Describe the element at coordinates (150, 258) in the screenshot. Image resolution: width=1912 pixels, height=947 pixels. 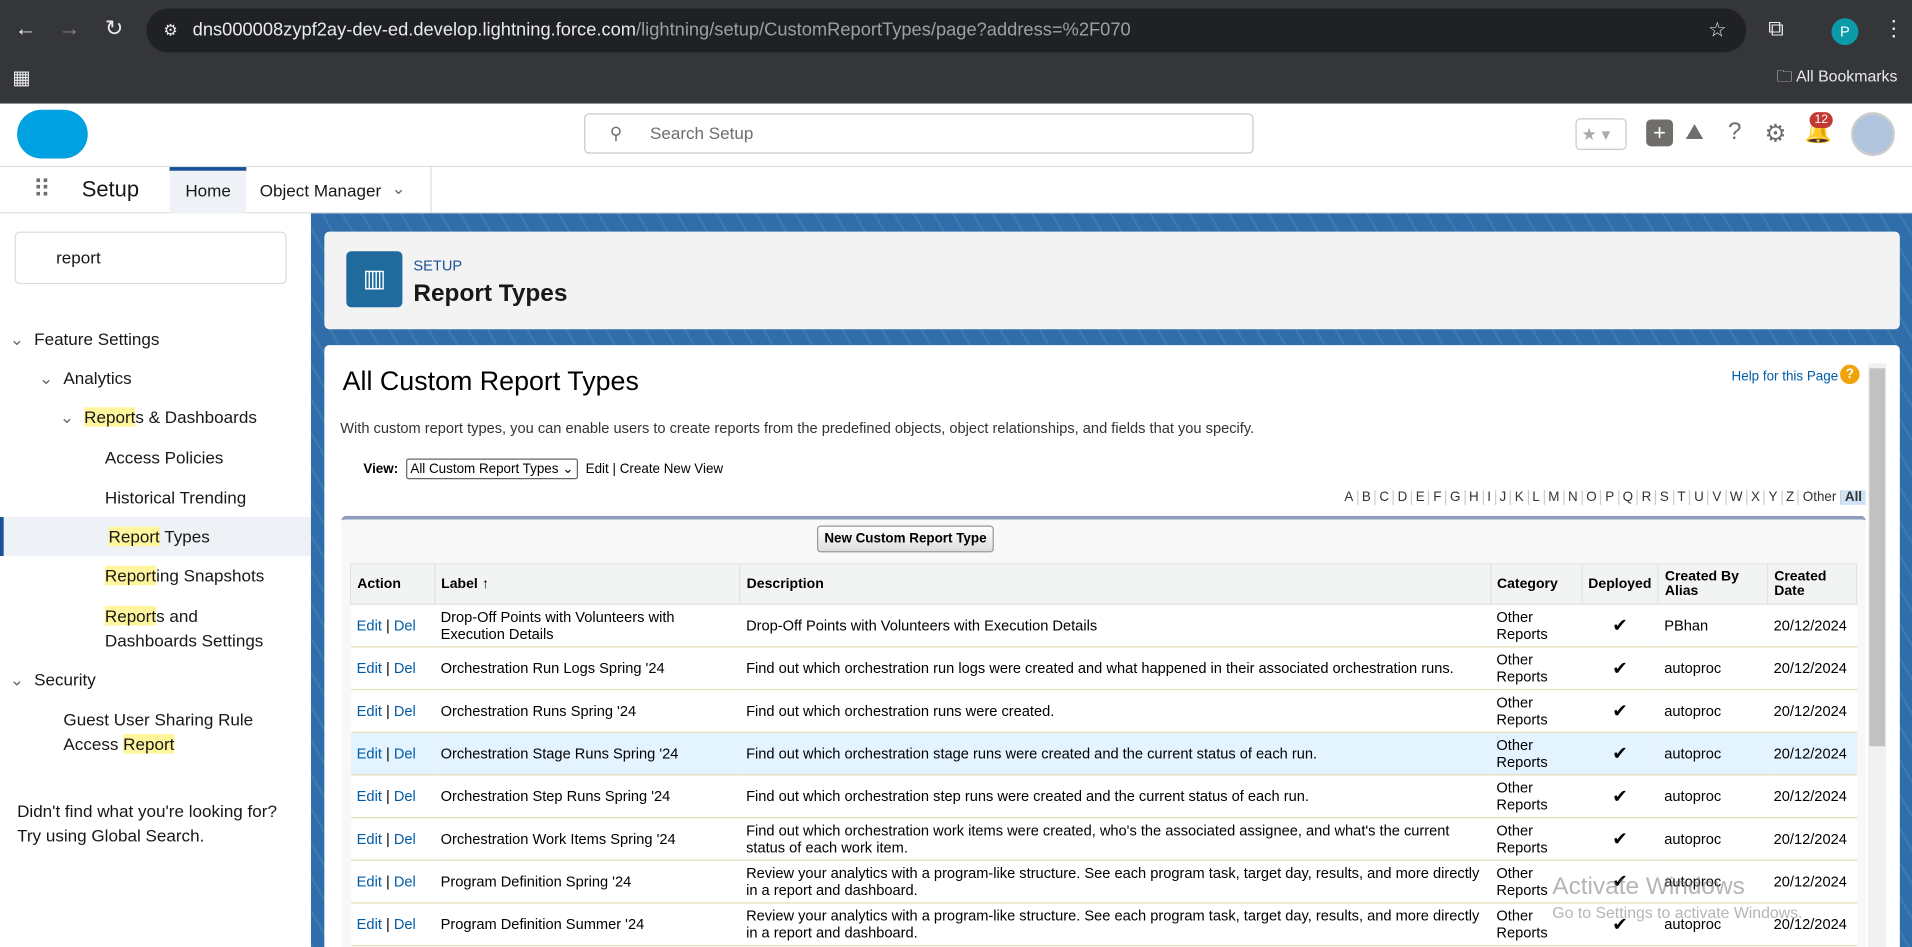
I see `quick-find-input: report` at that location.